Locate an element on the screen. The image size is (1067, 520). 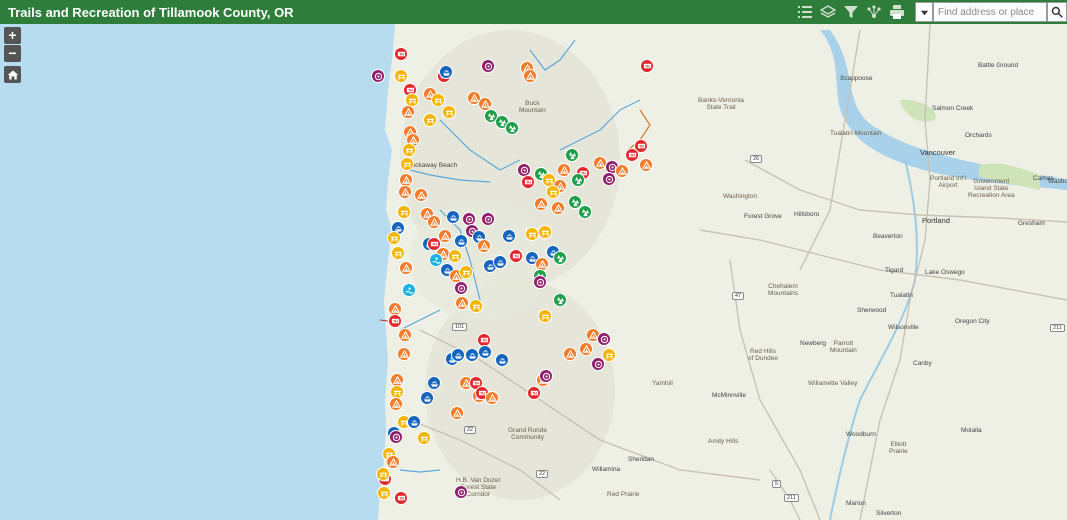
legend-button is located at coordinates (805, 12).